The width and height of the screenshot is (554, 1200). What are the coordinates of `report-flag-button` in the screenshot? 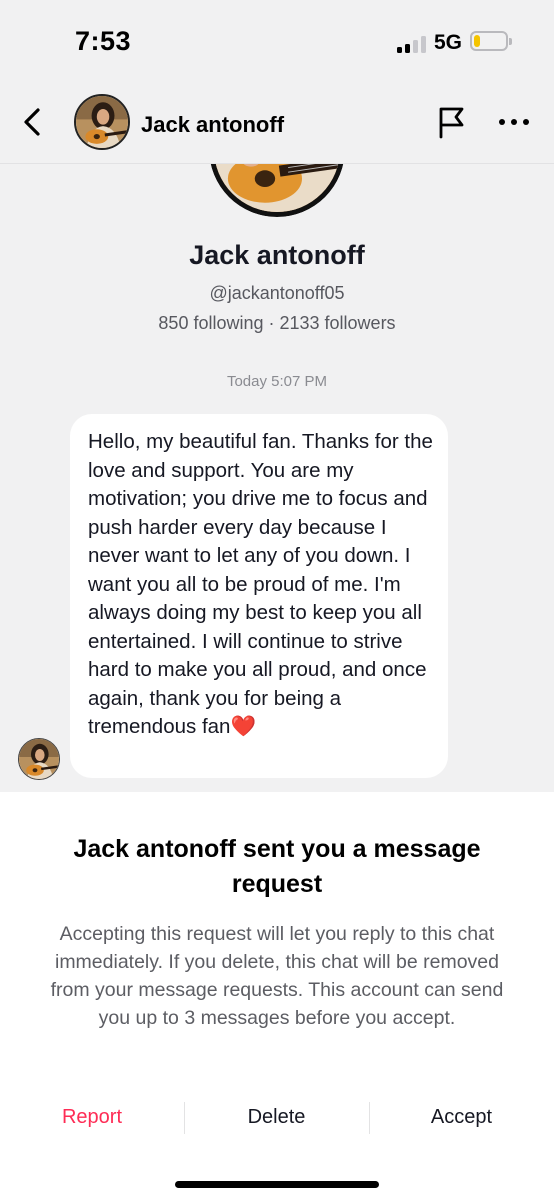 It's located at (452, 122).